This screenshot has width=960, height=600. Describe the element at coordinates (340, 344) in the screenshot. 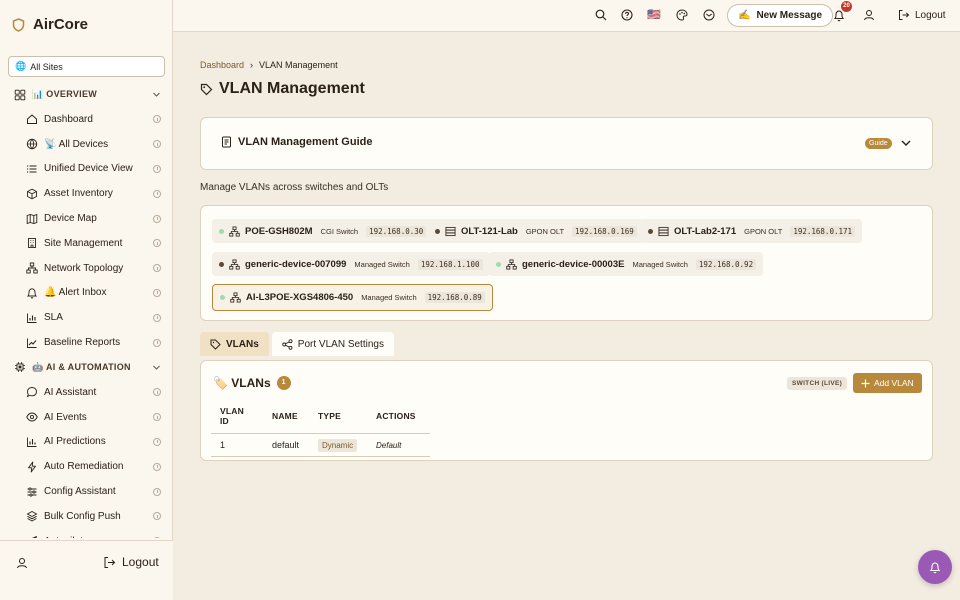

I see `tab-port-vlan-settings-label: Port VLAN Settings` at that location.